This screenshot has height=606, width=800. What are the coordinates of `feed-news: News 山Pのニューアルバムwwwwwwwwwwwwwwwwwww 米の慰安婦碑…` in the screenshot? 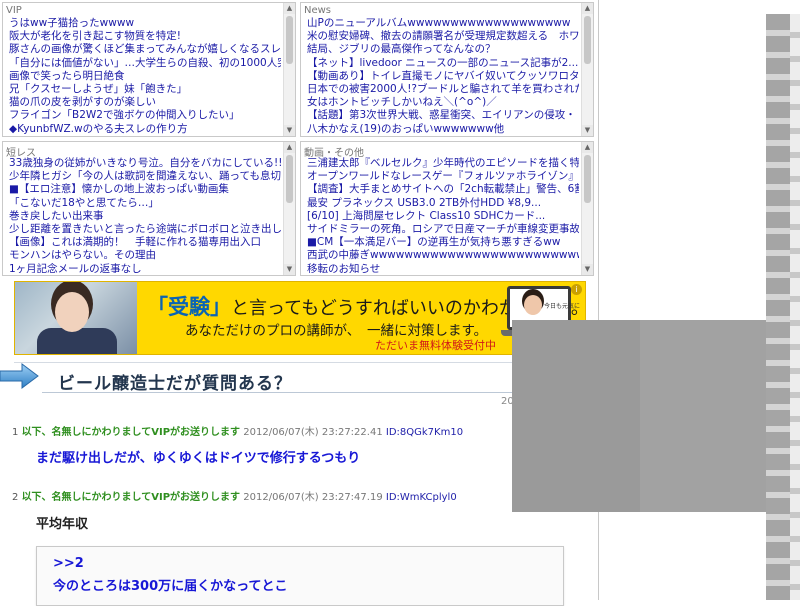 It's located at (447, 69).